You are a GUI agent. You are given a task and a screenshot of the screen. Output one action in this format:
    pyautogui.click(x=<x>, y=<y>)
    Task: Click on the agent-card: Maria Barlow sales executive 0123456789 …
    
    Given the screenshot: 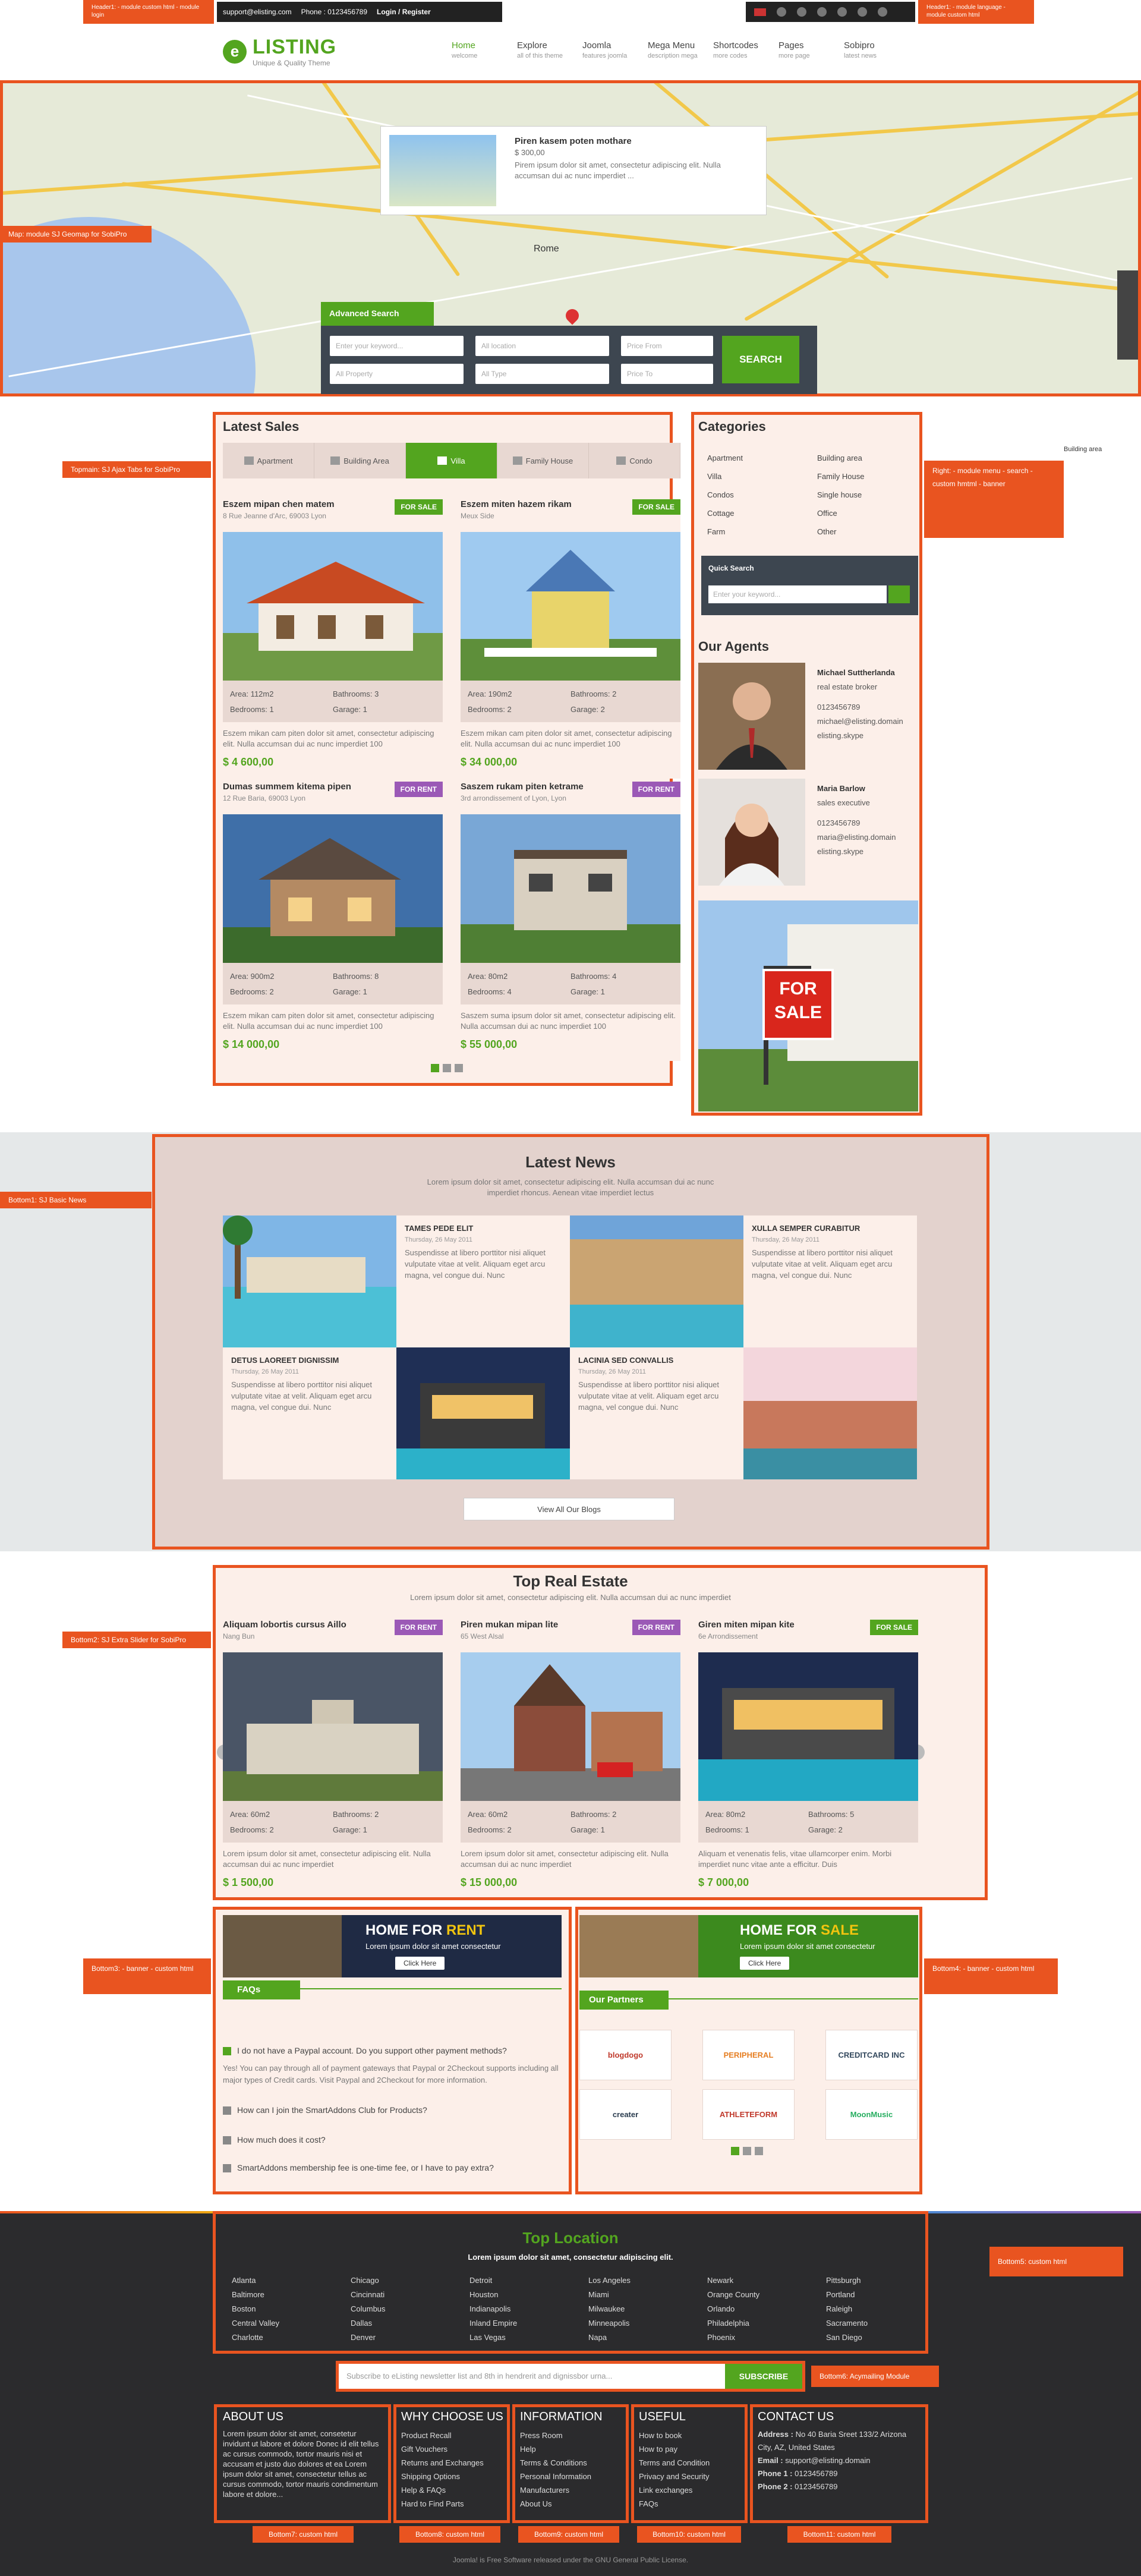 What is the action you would take?
    pyautogui.click(x=808, y=832)
    